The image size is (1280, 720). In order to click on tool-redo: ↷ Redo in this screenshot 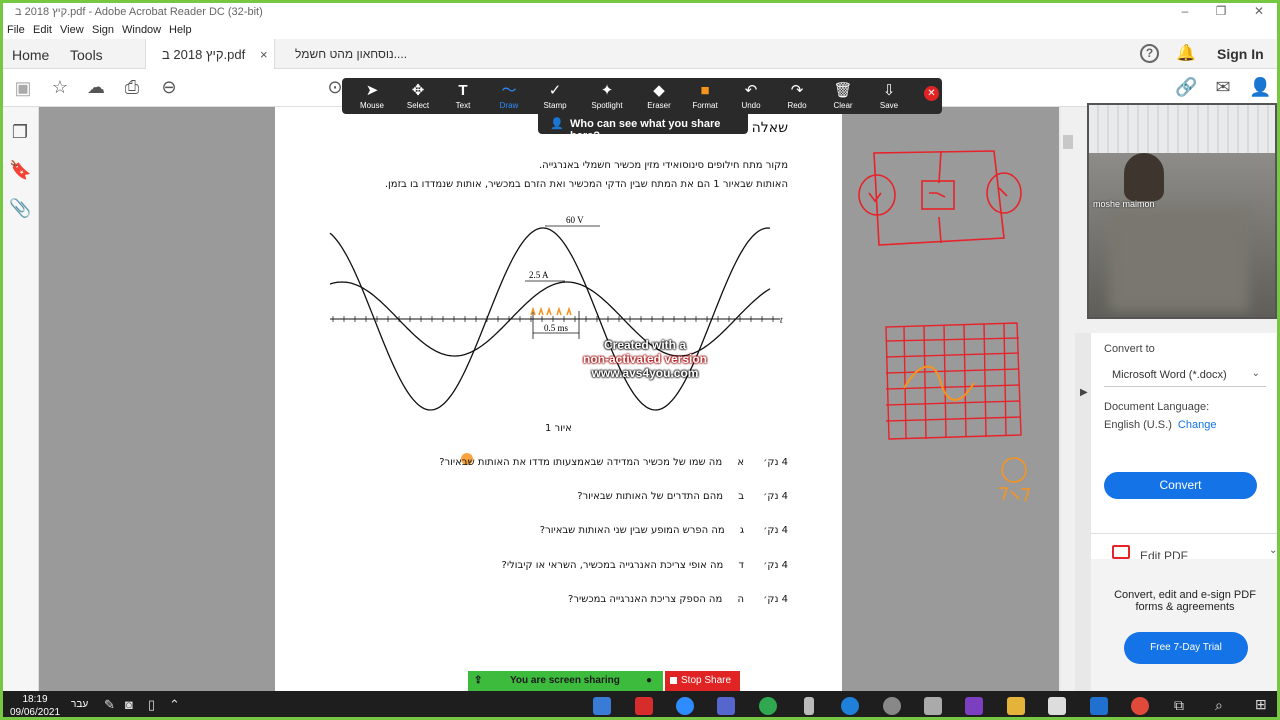, I will do `click(797, 95)`.